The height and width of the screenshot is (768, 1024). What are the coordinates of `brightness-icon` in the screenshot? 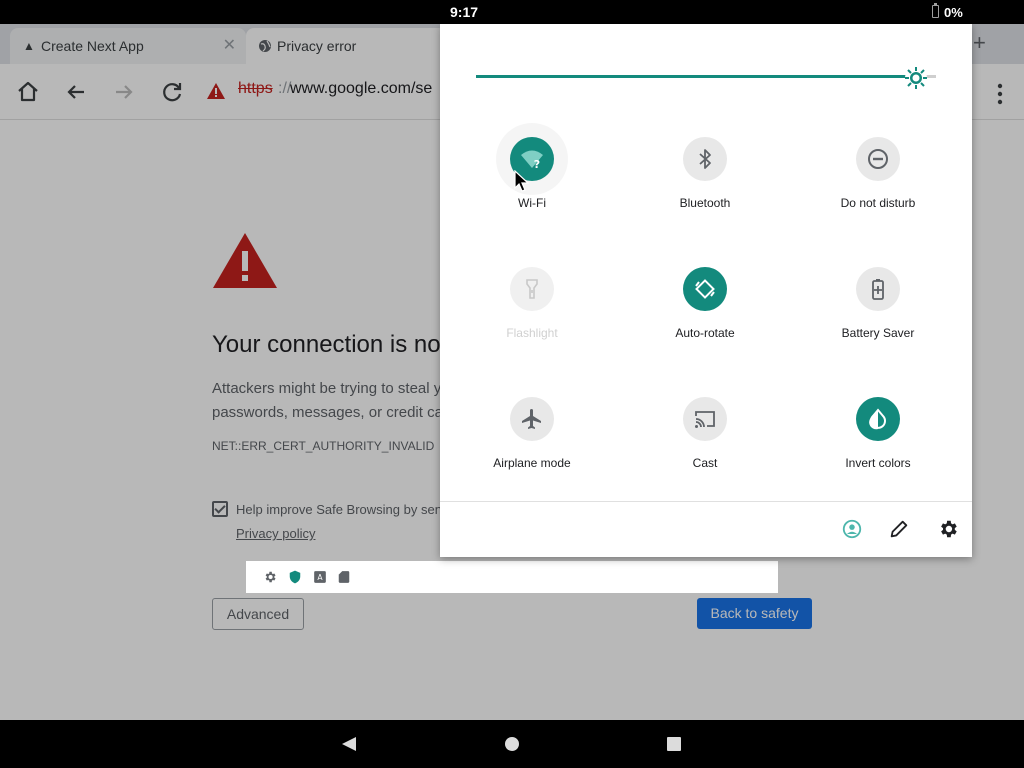 It's located at (916, 78).